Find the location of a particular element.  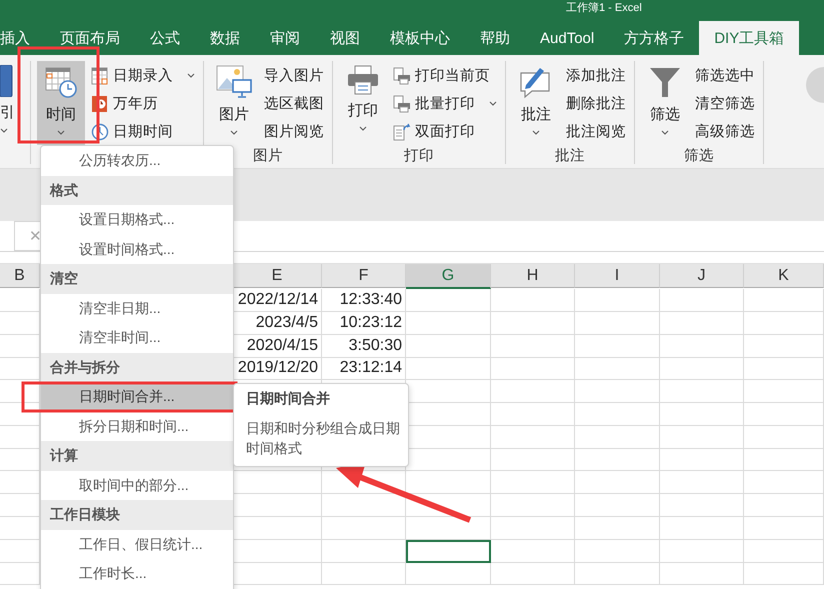

ribbon-tab: 模板中心 is located at coordinates (420, 38).